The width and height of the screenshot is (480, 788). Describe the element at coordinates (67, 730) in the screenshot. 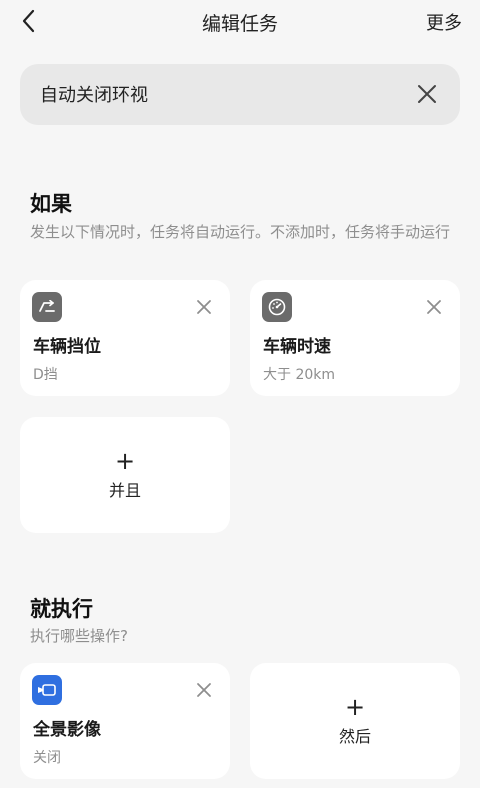

I see `action-title: 全景影像` at that location.